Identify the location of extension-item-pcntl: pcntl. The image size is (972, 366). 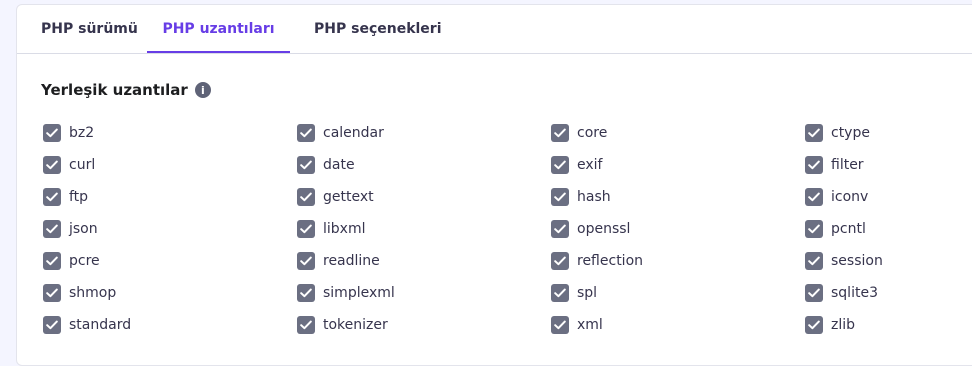
(888, 229).